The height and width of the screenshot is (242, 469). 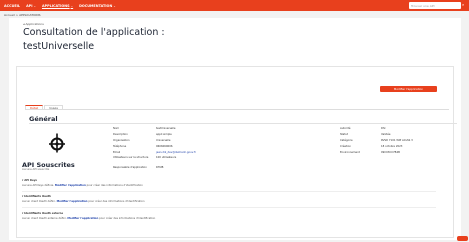 What do you see at coordinates (464, 4) in the screenshot?
I see `search-icon: ⌕` at bounding box center [464, 4].